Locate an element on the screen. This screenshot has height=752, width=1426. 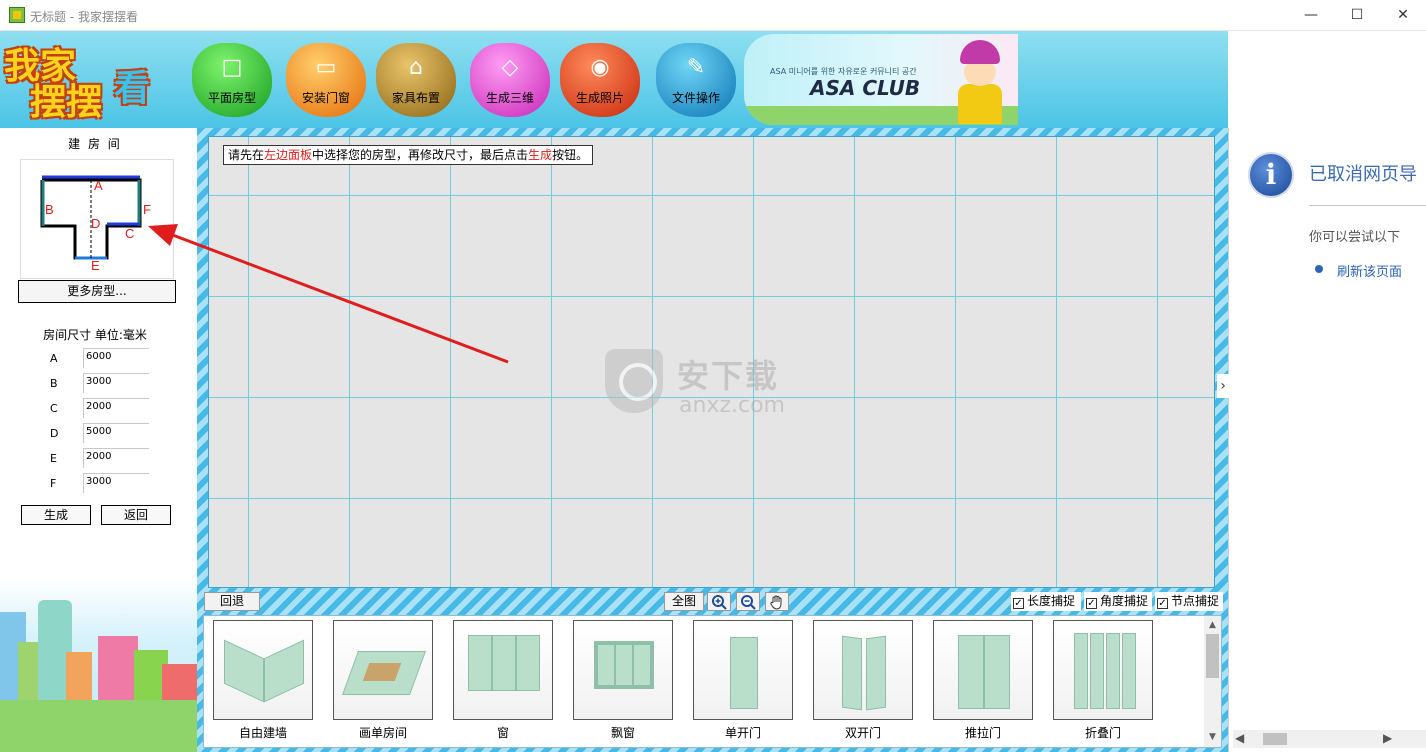
banner-character-illustration is located at coordinates (982, 82).